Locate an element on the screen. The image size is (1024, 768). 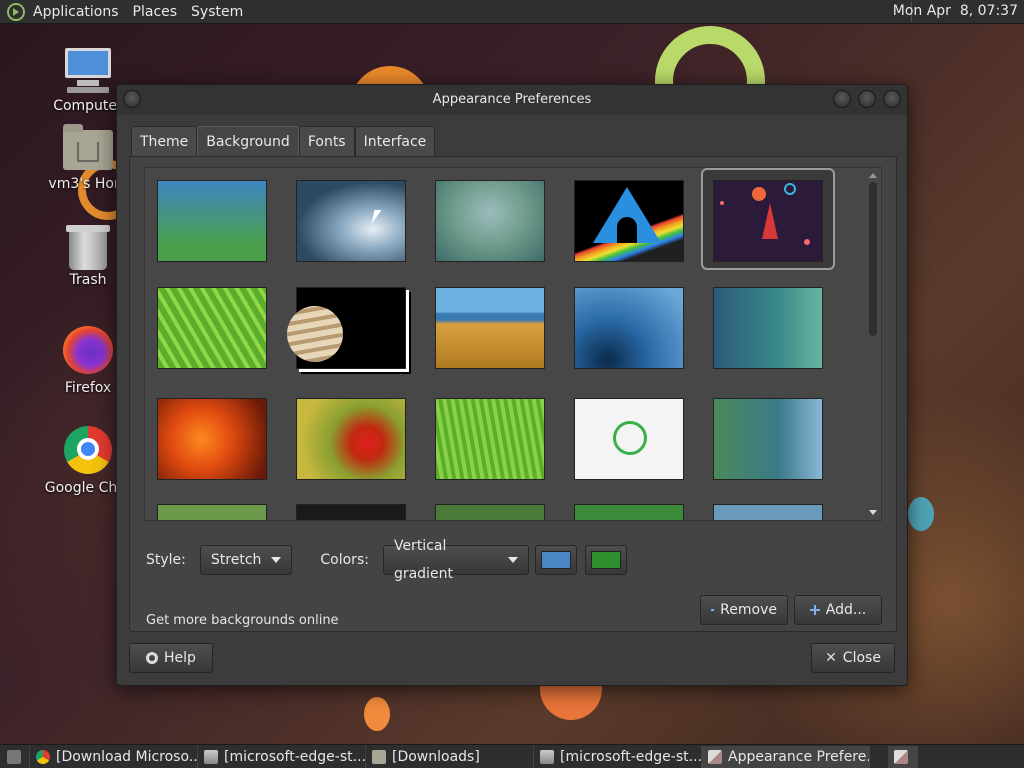
tab-theme: Theme is located at coordinates (164, 141).